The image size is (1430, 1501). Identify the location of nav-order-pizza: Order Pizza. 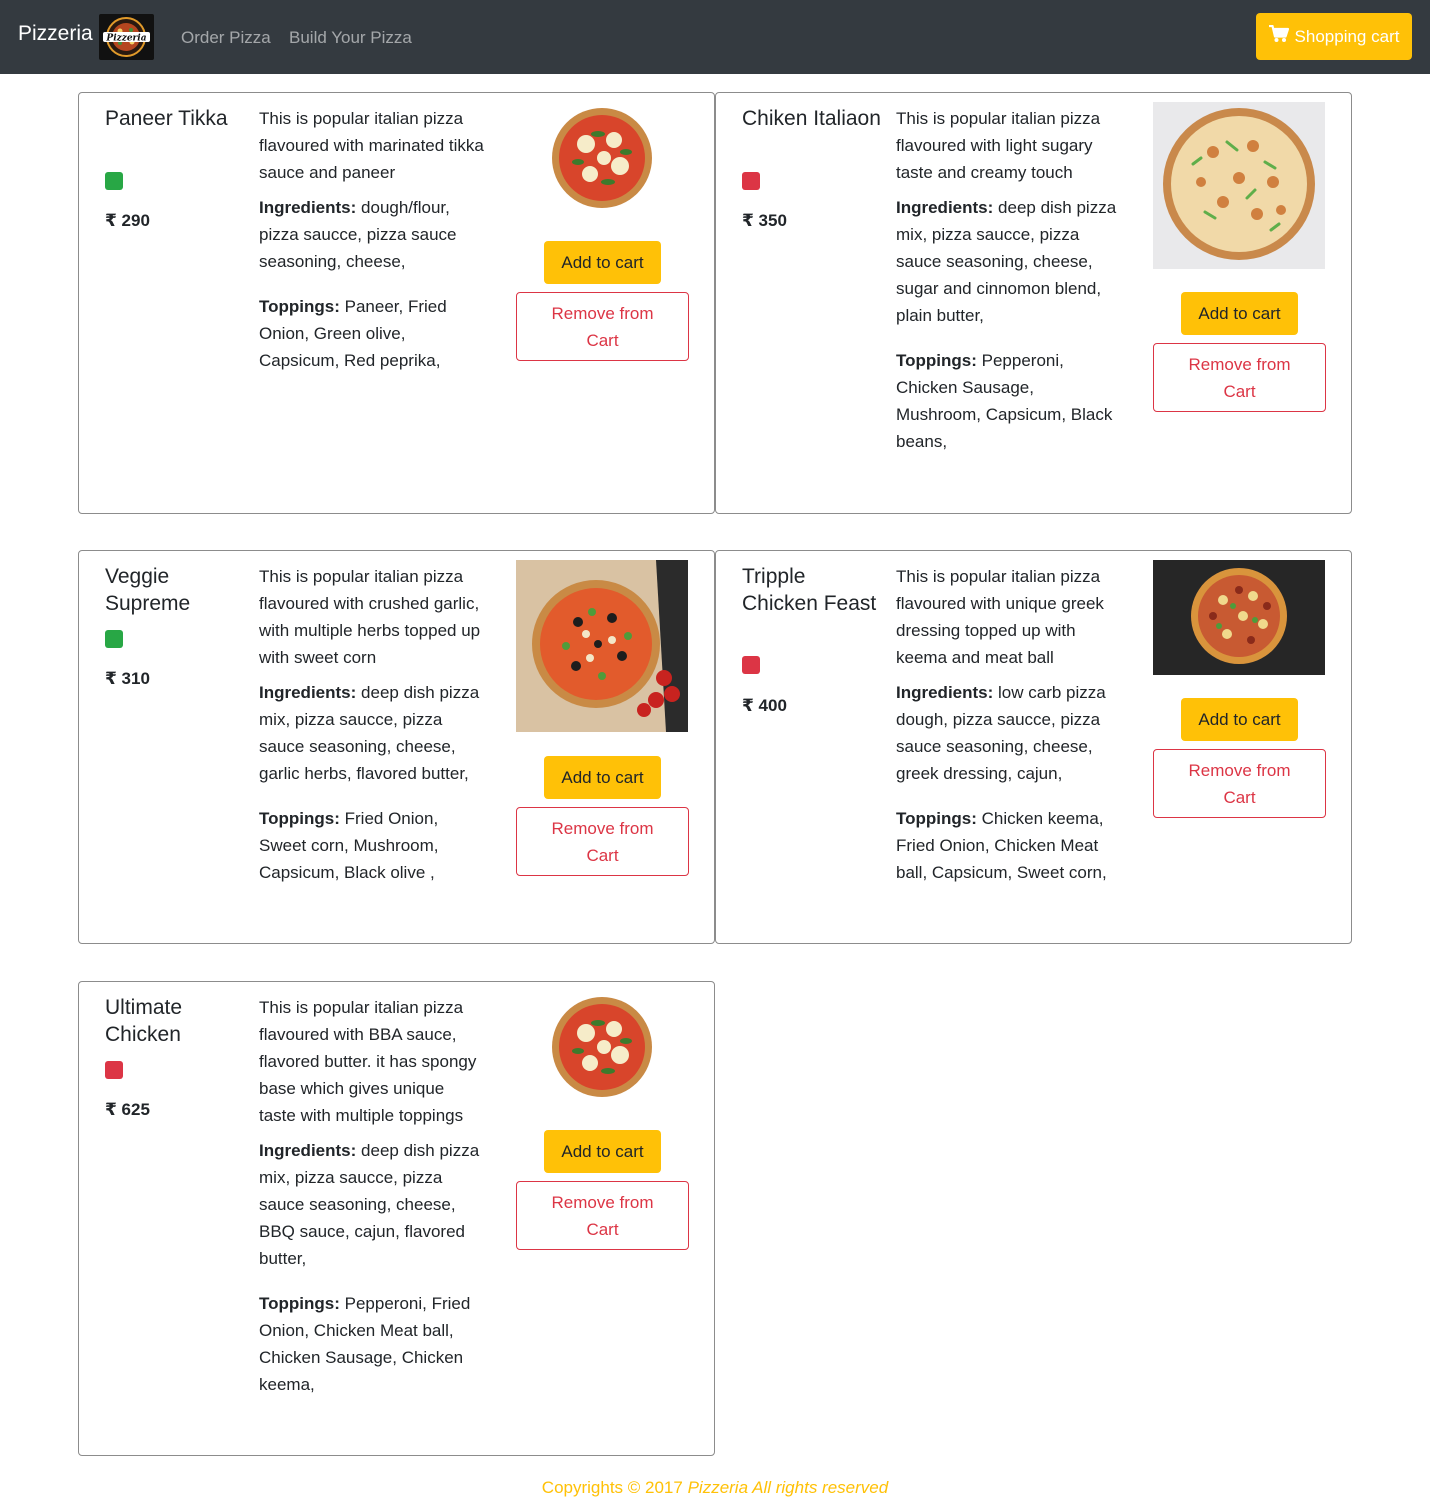
(226, 38).